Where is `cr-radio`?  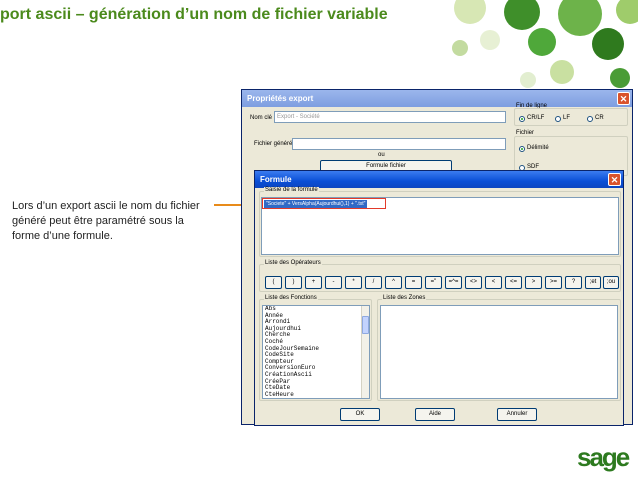 cr-radio is located at coordinates (590, 119).